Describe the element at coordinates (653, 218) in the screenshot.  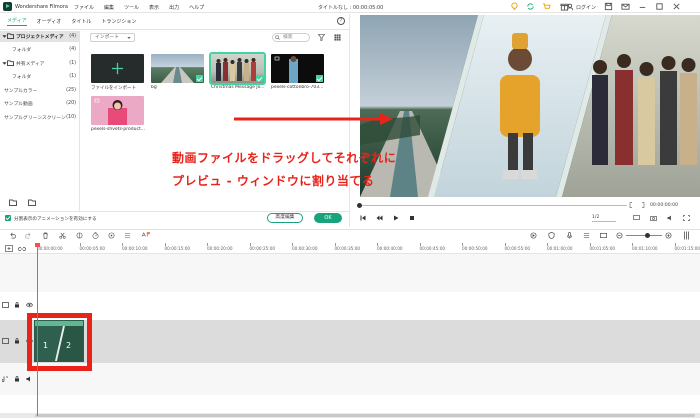
I see `snapshot-icon` at that location.